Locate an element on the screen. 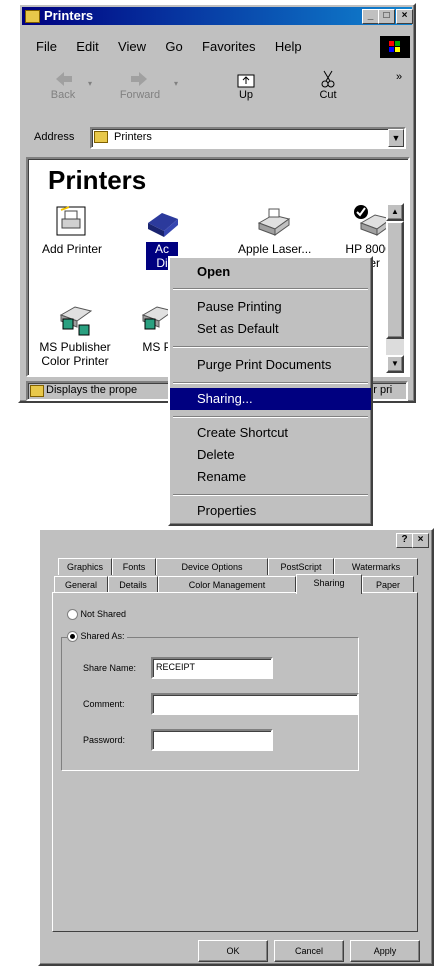  help-button: ? is located at coordinates (404, 540).